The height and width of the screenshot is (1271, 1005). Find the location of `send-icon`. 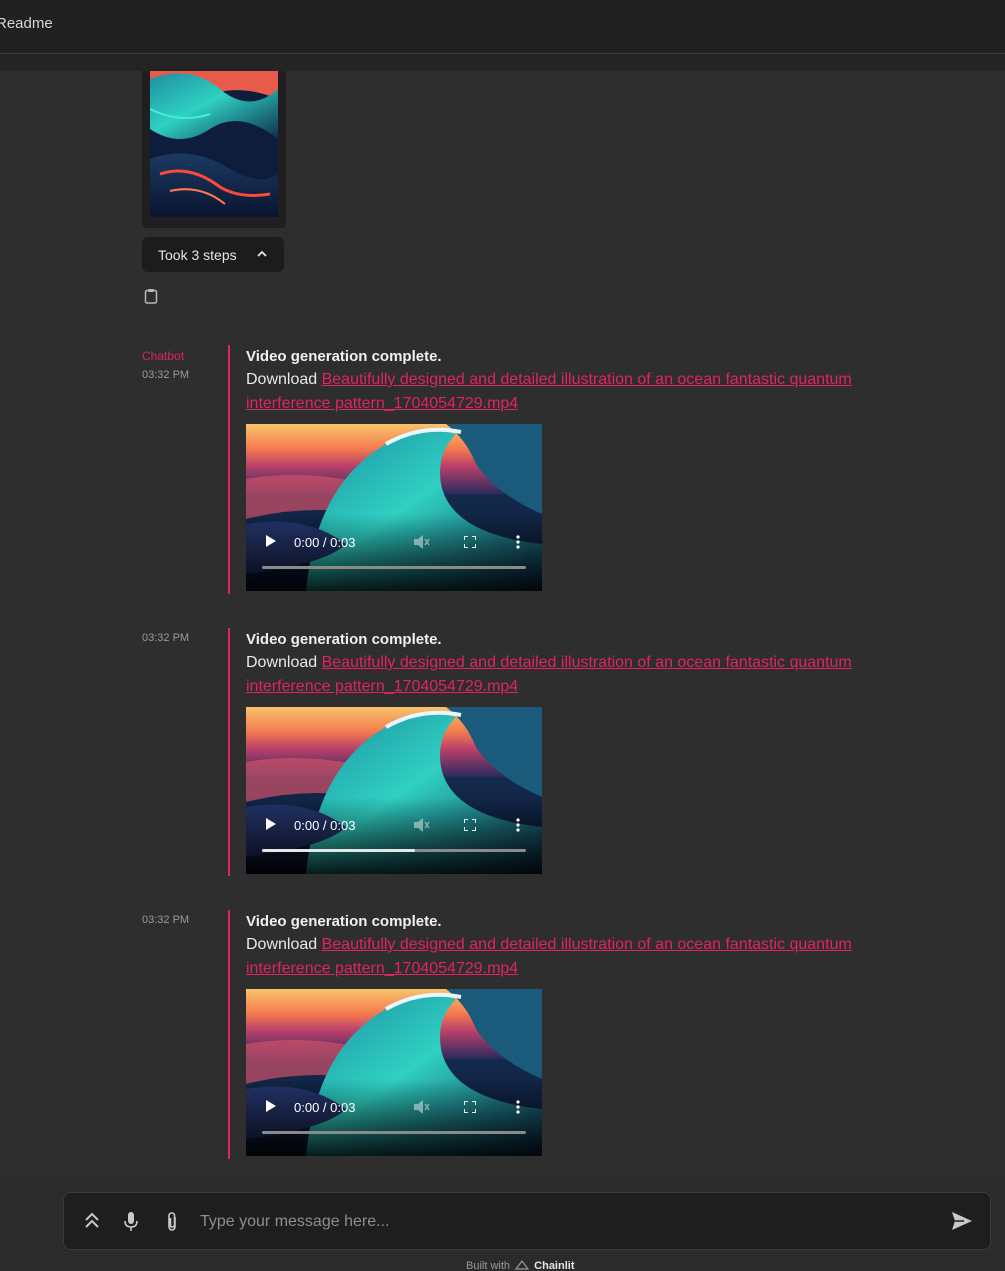

send-icon is located at coordinates (962, 1221).